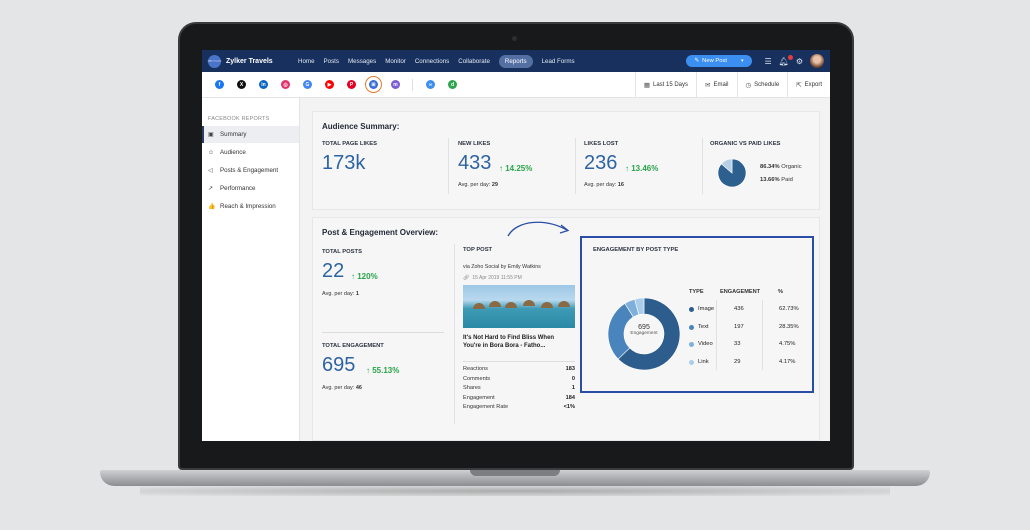 This screenshot has width=1030, height=530. What do you see at coordinates (250, 61) in the screenshot?
I see `brand: Zylker Travels Zylker Travels` at bounding box center [250, 61].